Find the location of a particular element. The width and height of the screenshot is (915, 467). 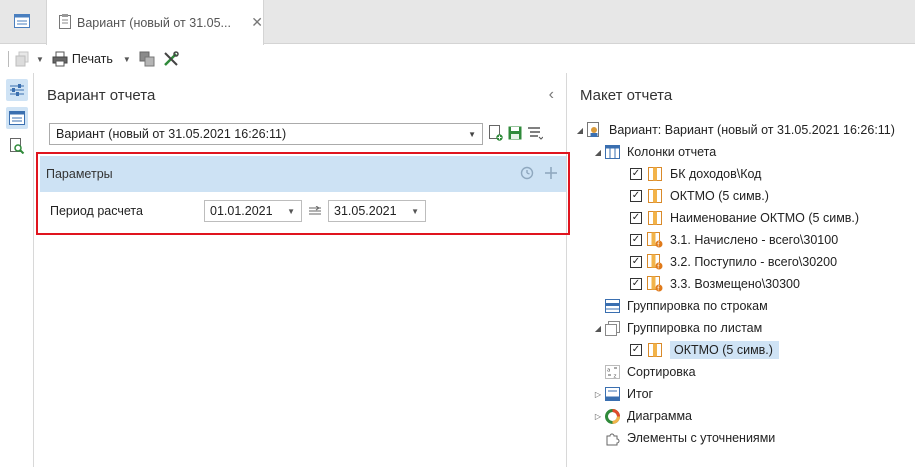

tree-node-label: Элементы с уточнениями is located at coordinates (701, 438).